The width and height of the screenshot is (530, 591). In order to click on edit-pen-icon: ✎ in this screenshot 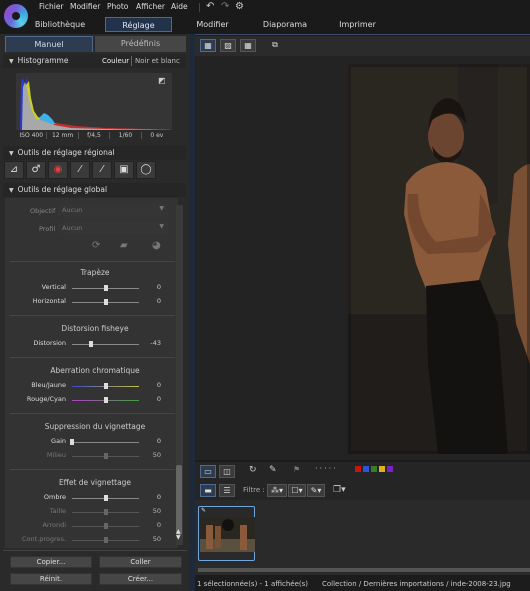, I will do `click(273, 470)`.